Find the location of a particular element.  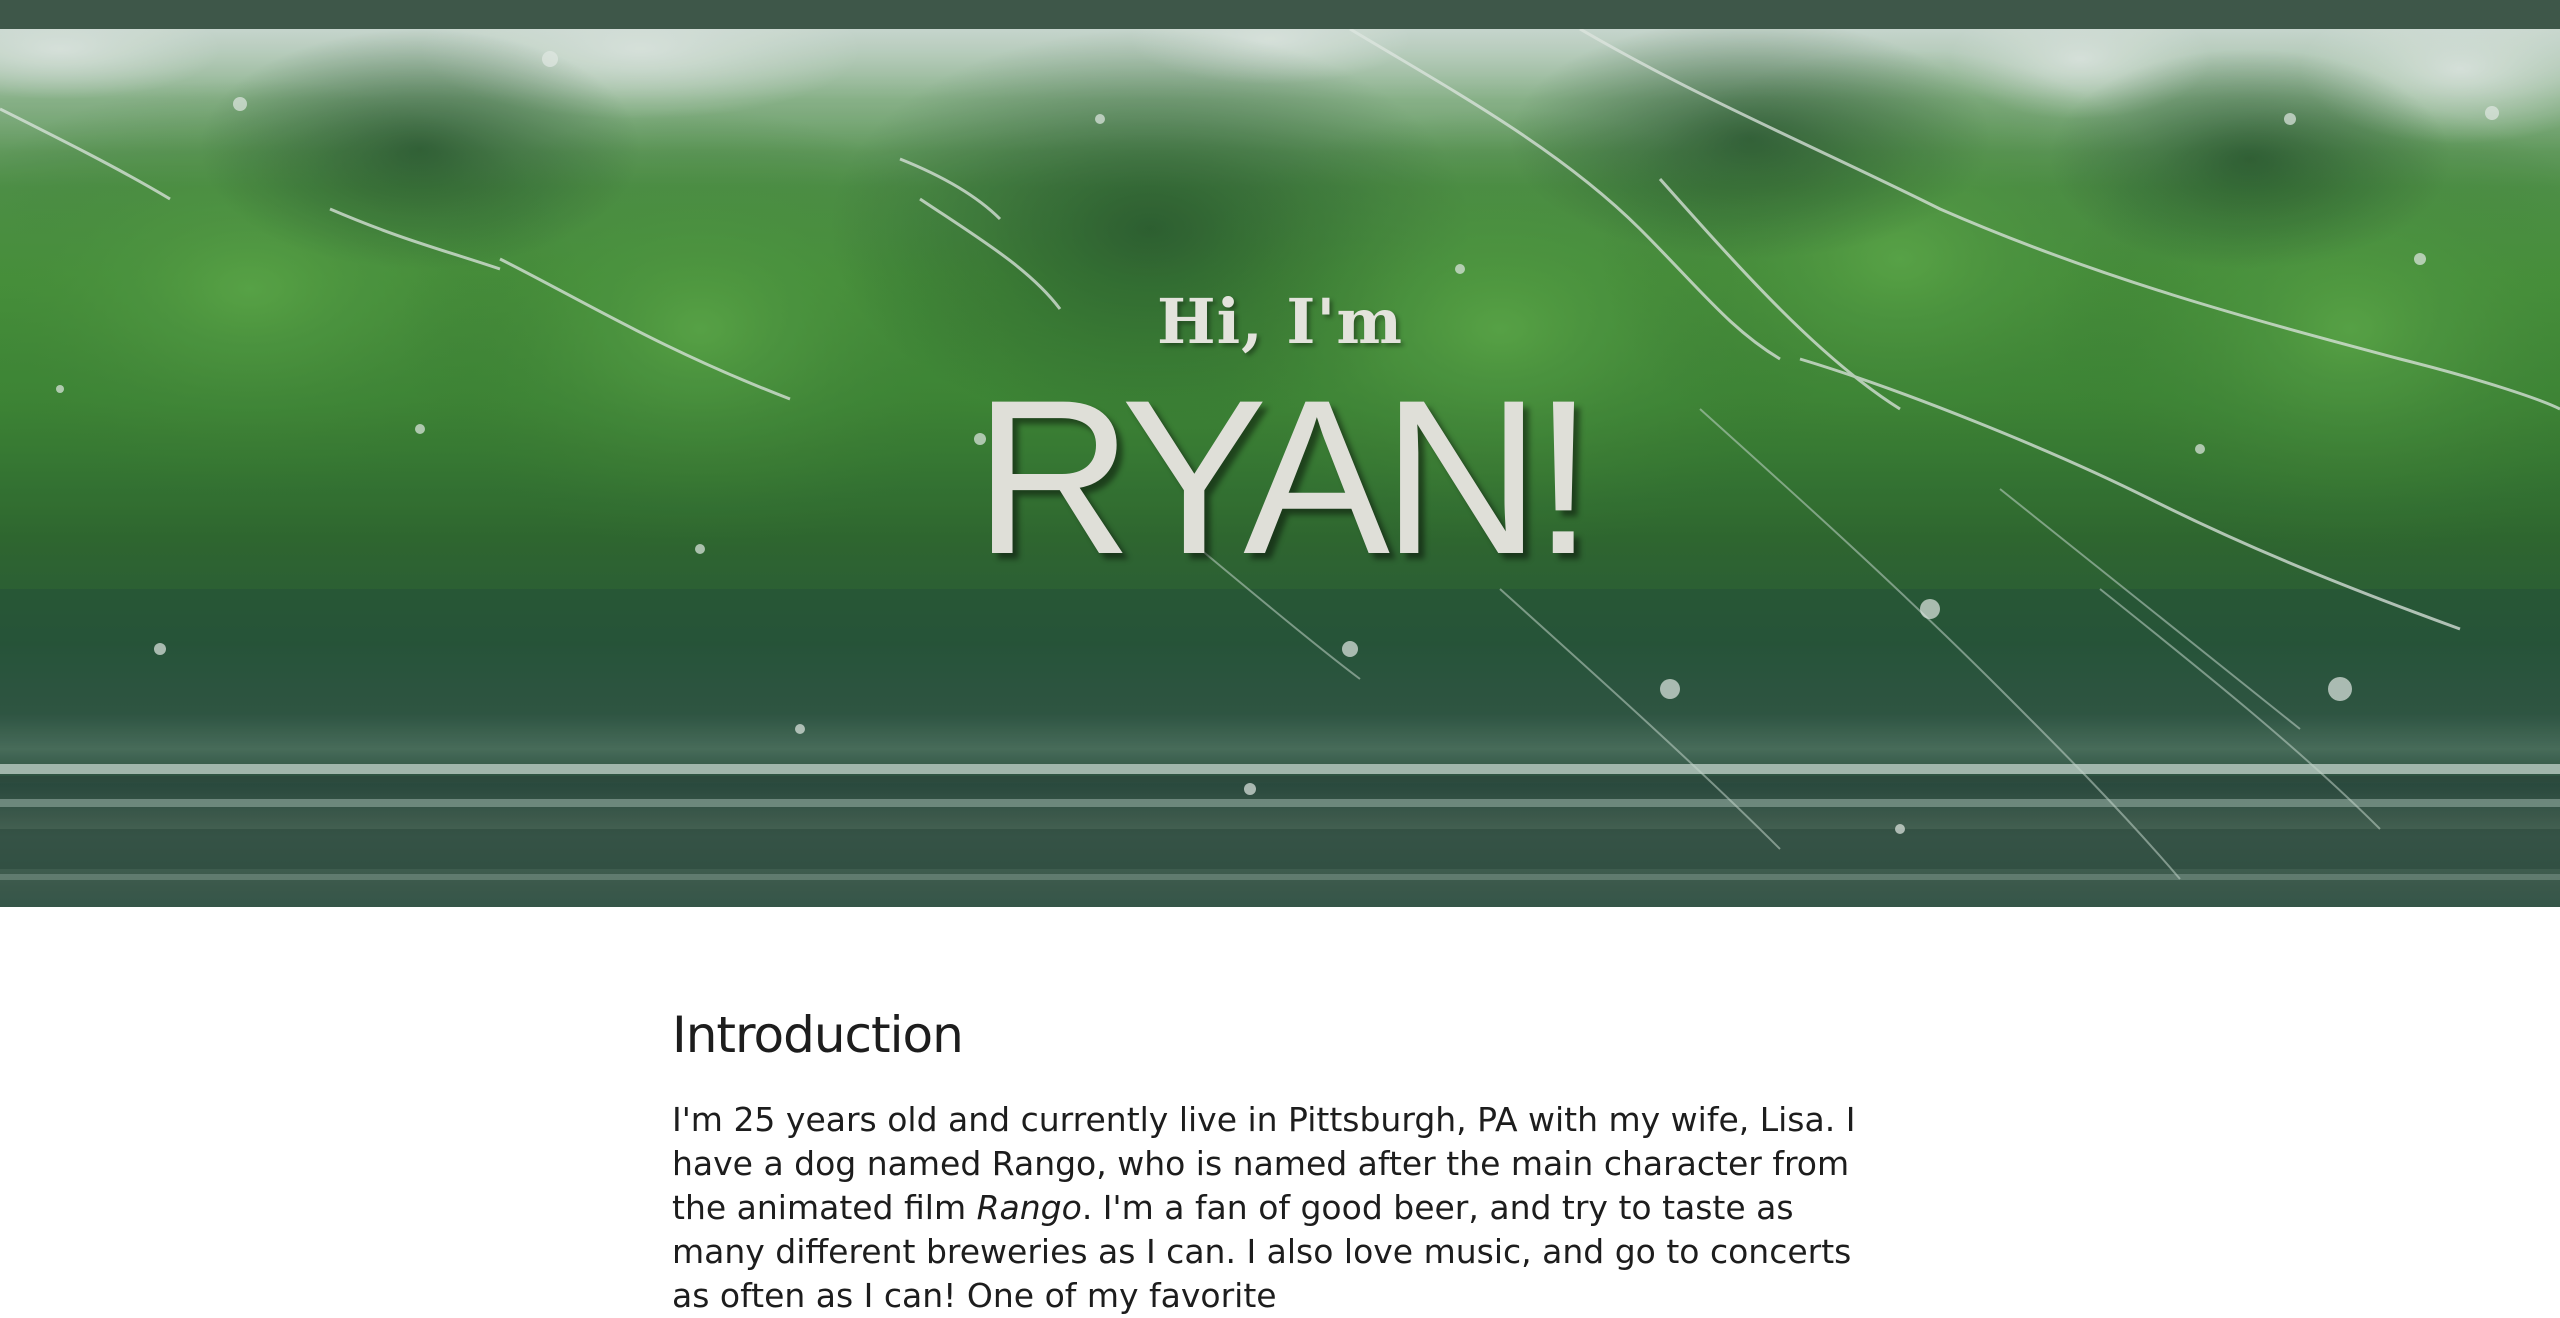

hero-name: RYAN! is located at coordinates (1283, 477).